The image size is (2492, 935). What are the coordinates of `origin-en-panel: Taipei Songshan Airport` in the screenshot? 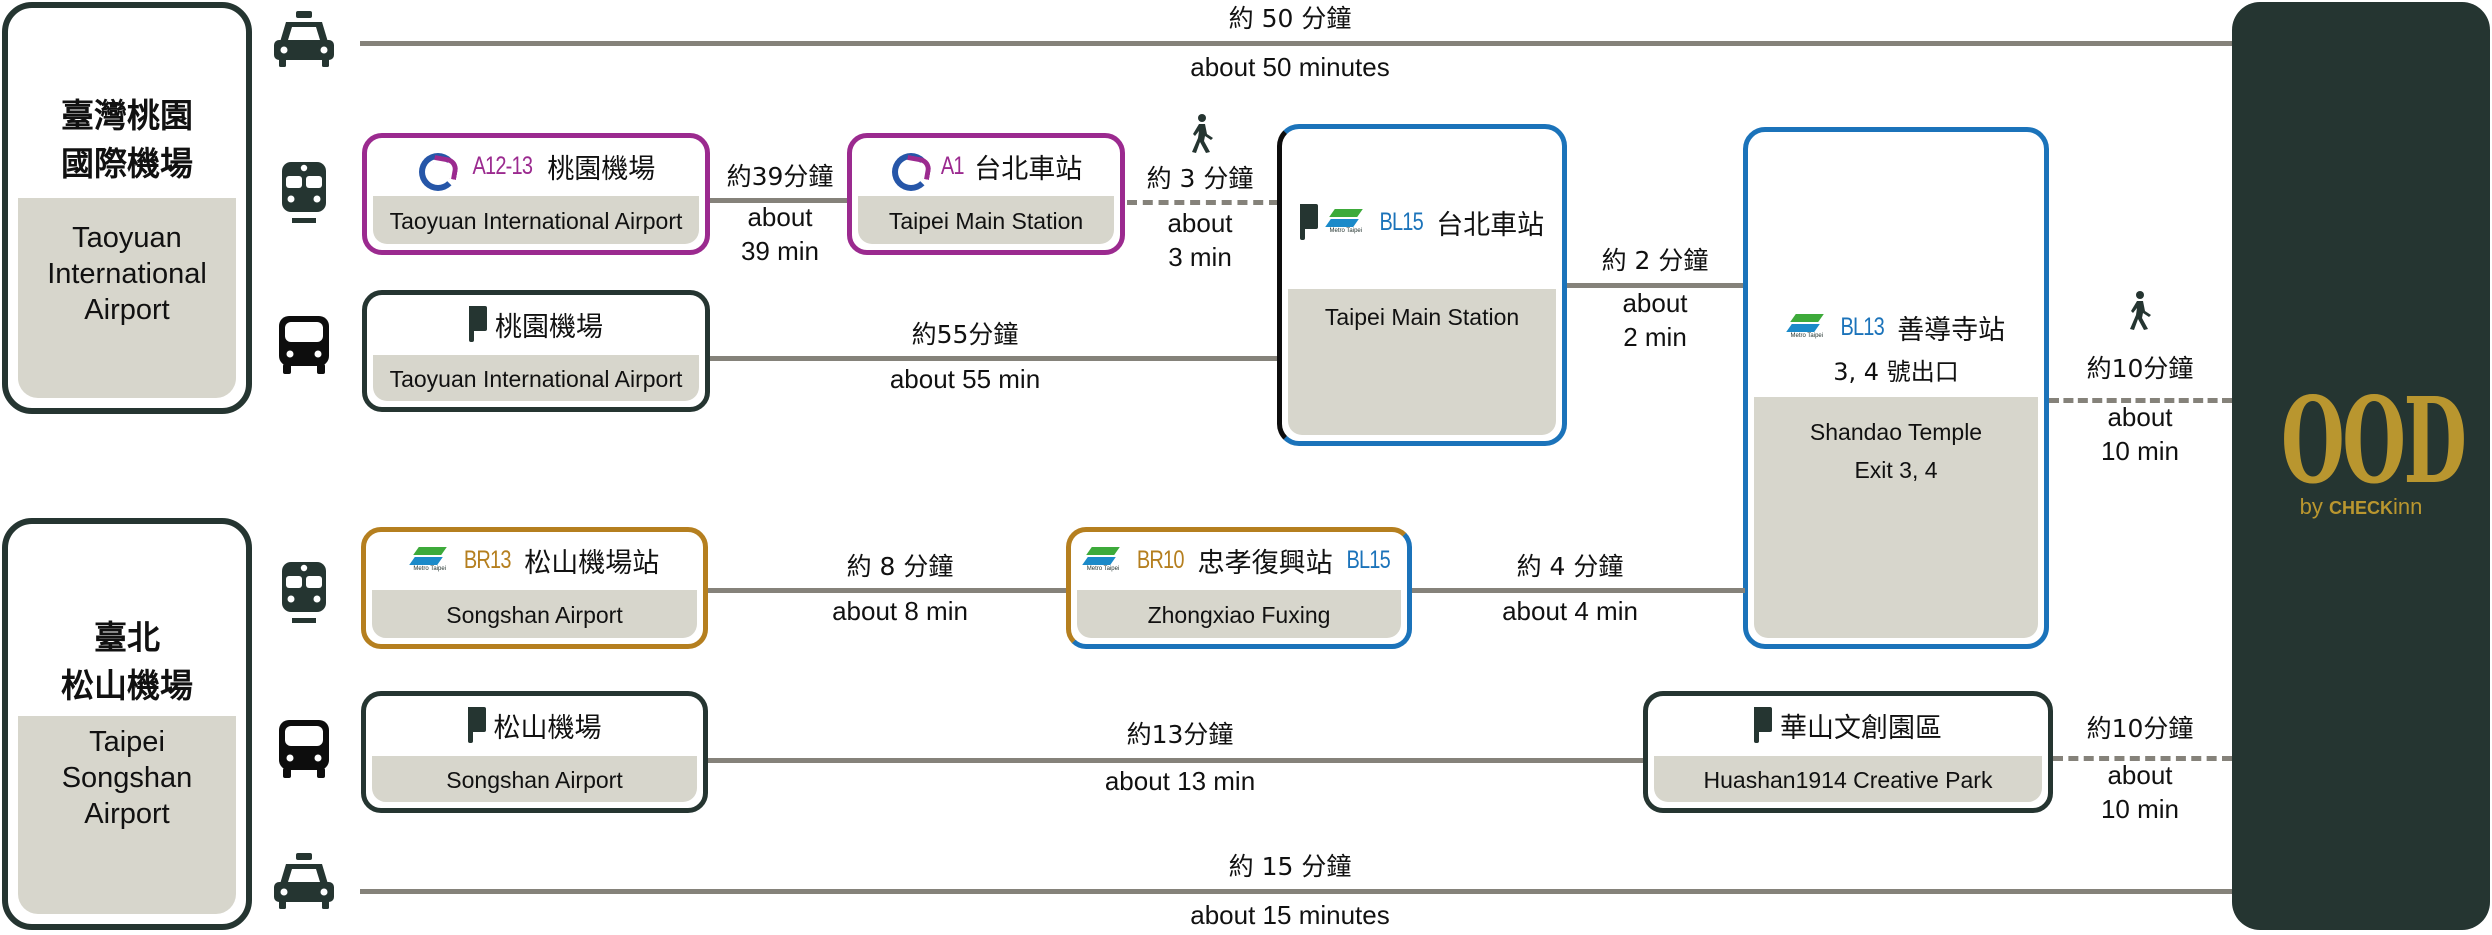 It's located at (127, 815).